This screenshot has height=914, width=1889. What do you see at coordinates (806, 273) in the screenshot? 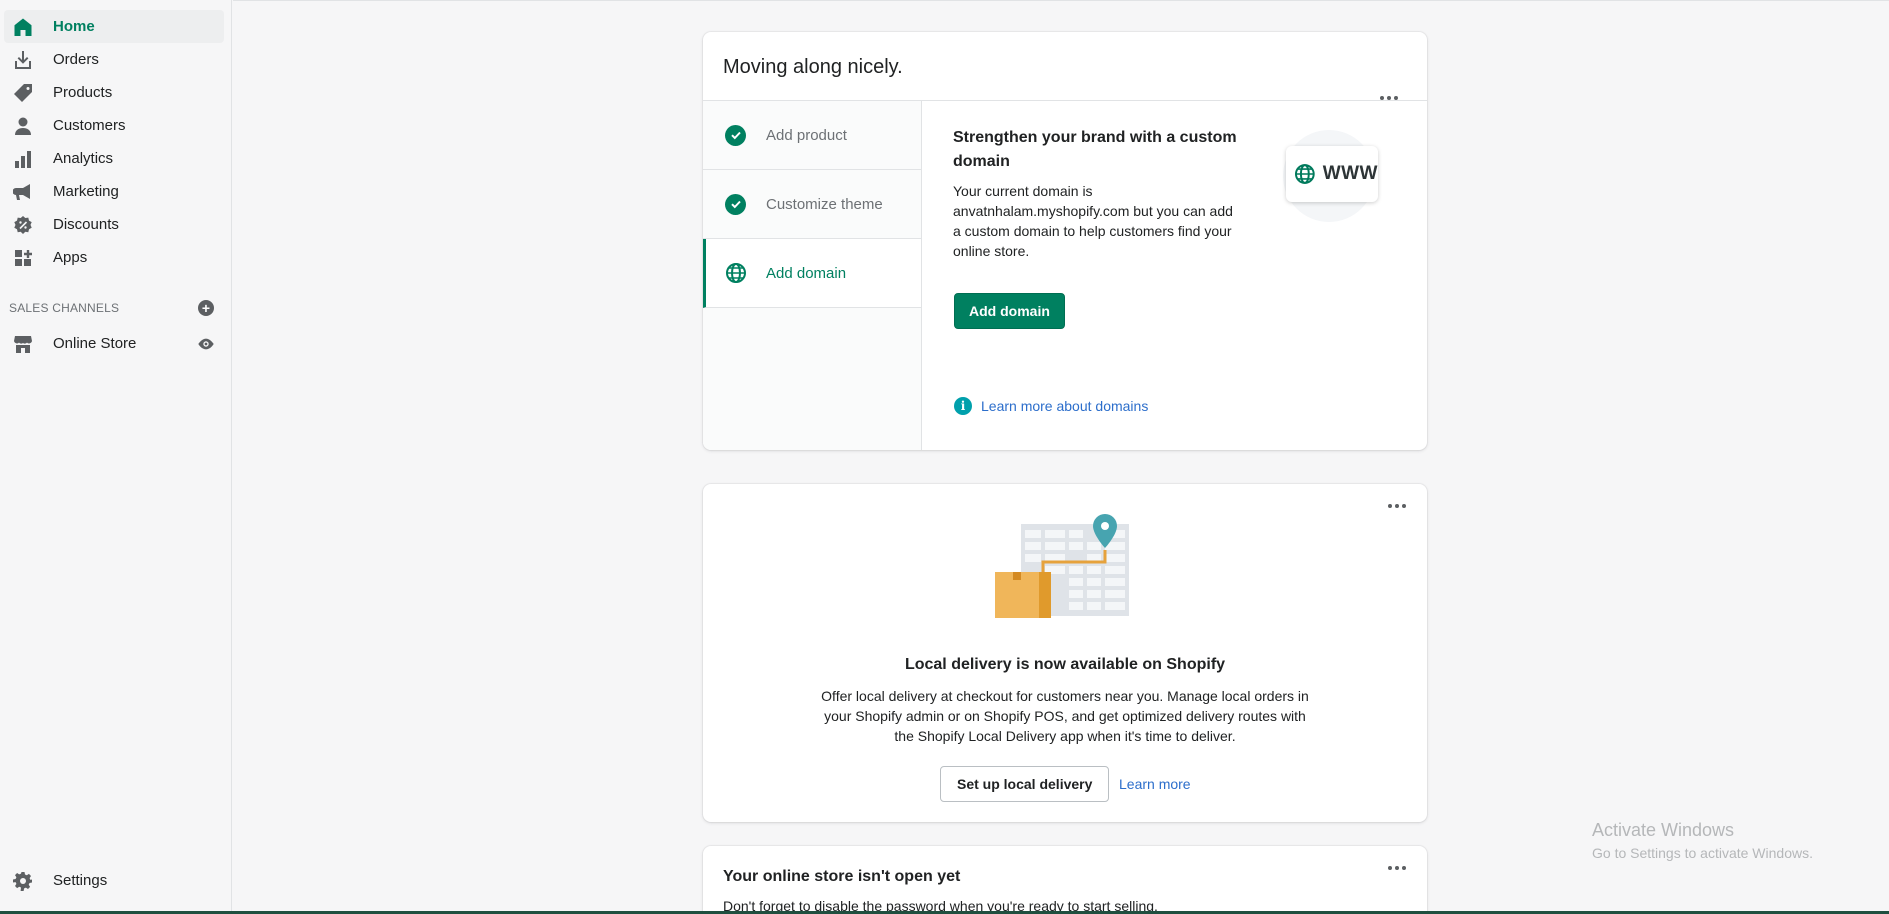
I see `step-label: Add domain` at bounding box center [806, 273].